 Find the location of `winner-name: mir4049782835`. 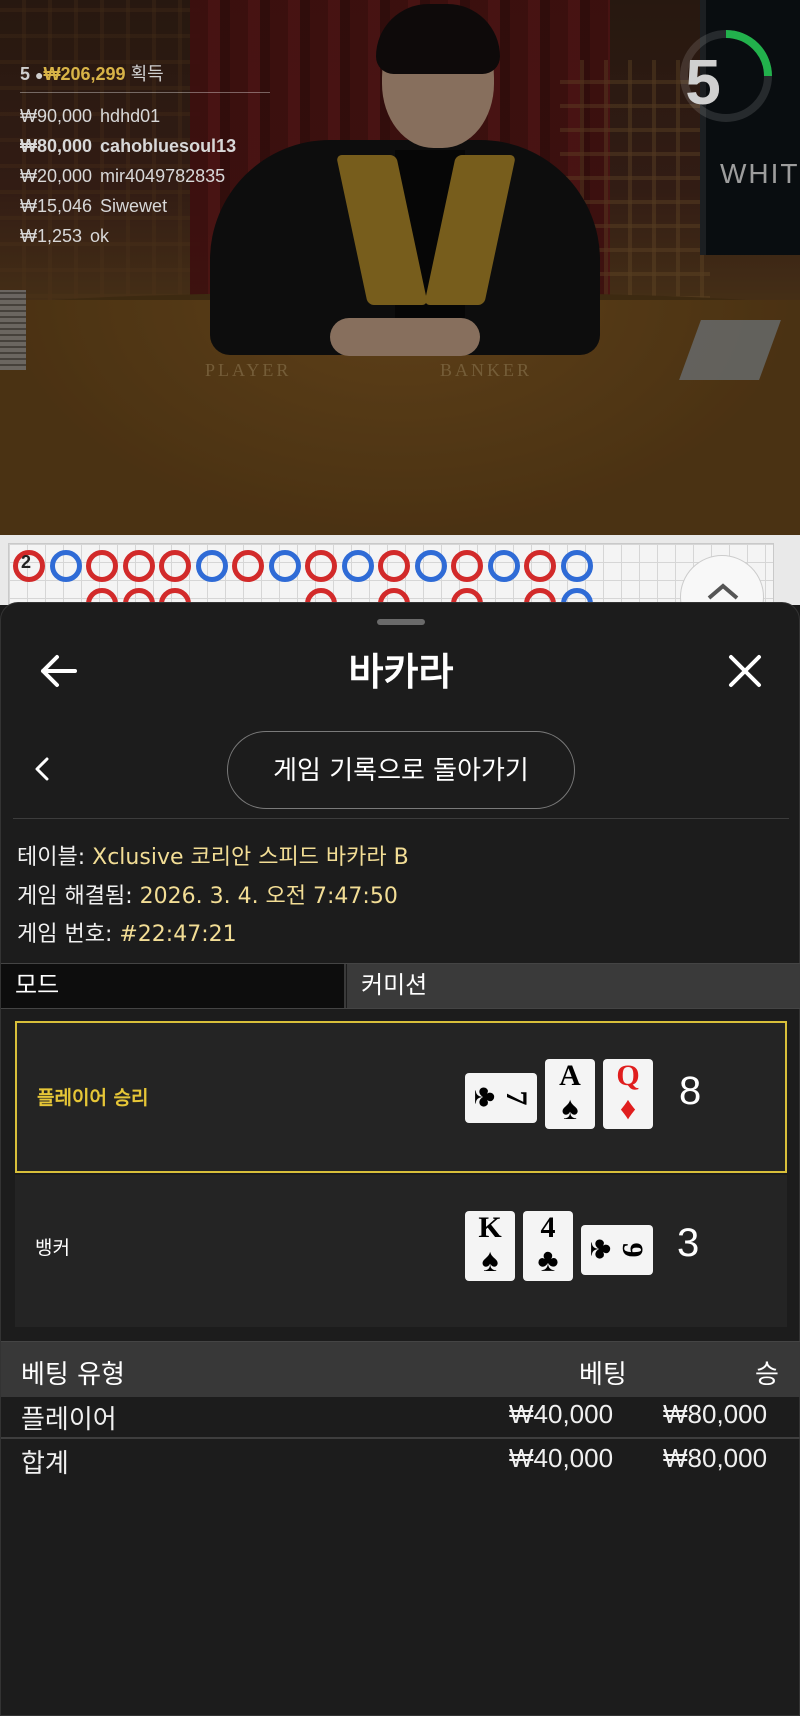

winner-name: mir4049782835 is located at coordinates (163, 176).